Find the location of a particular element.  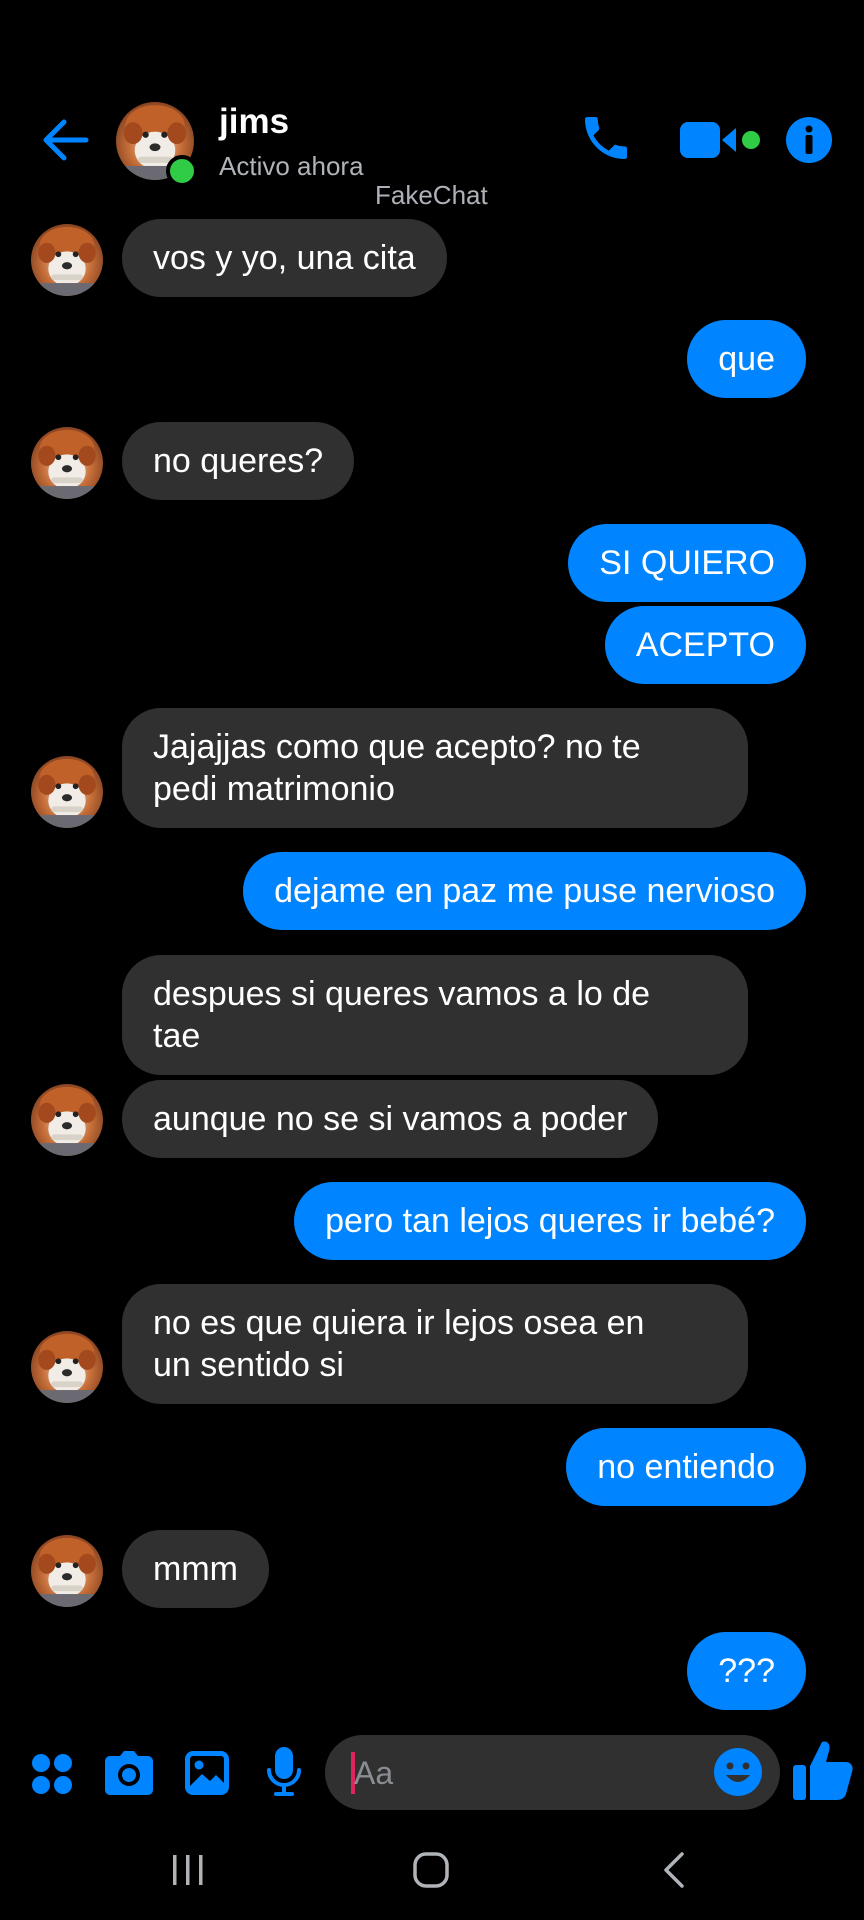

info-button is located at coordinates (809, 142).